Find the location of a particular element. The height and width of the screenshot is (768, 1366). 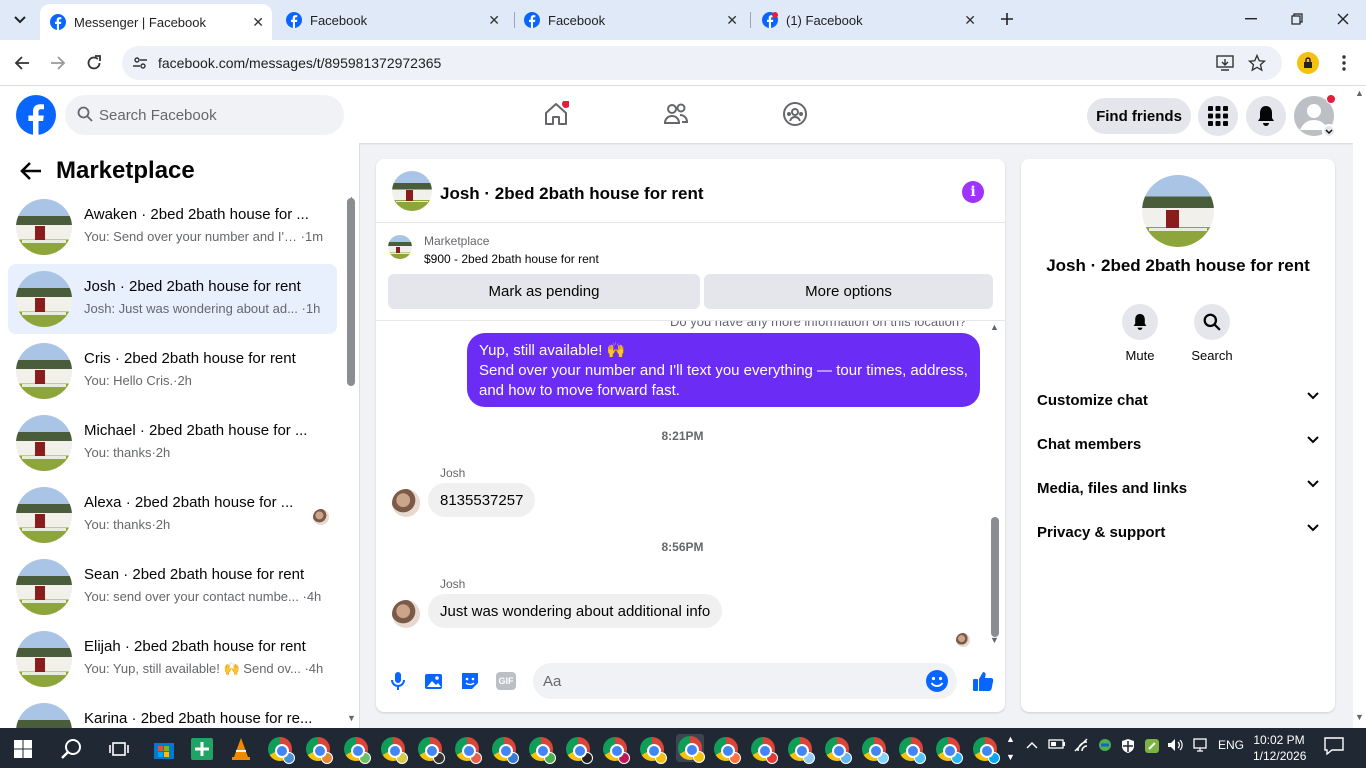

conversation-item: Josh · 2bed 2bath house for rent Josh is located at coordinates (172, 299).